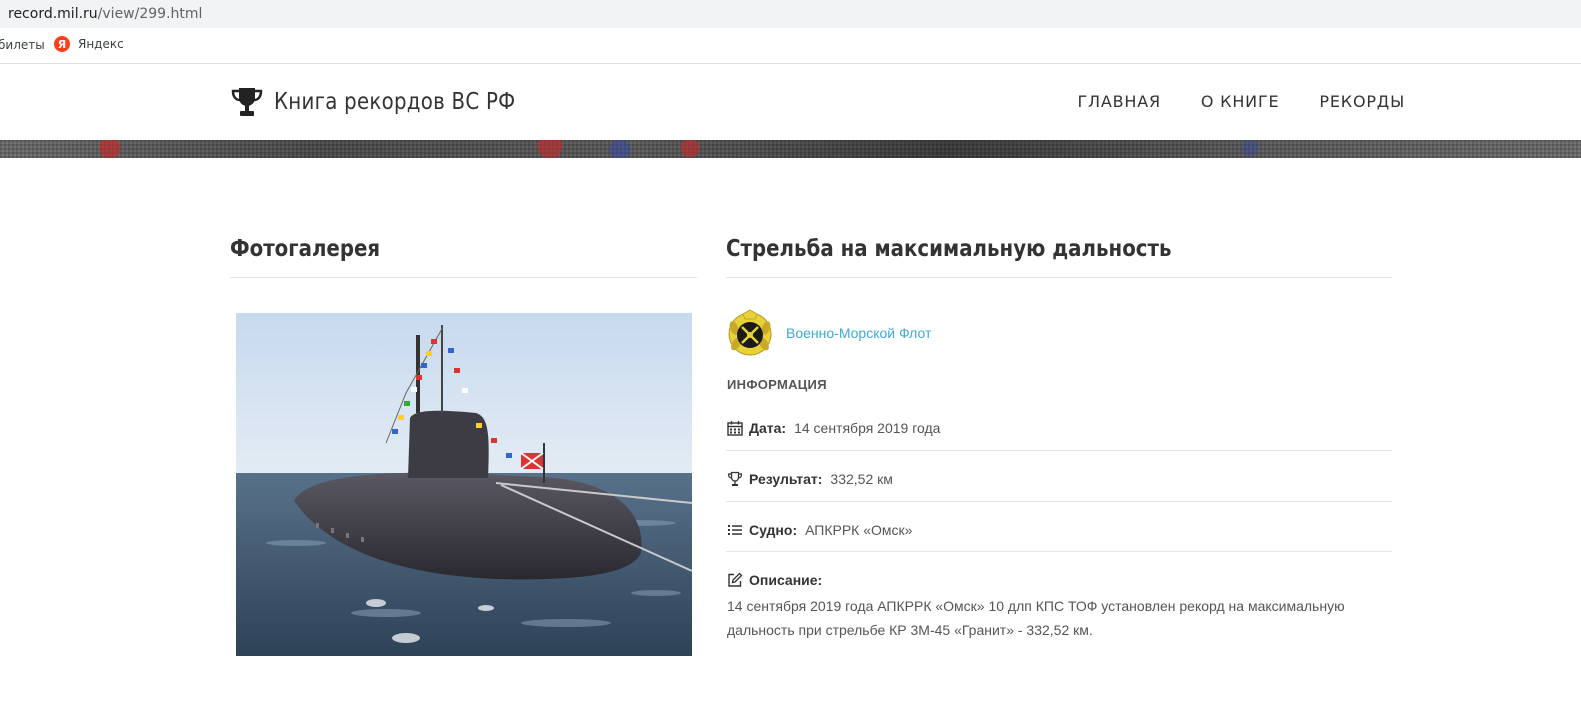 The image size is (1581, 720). Describe the element at coordinates (1362, 101) in the screenshot. I see `nav-records: РЕКОРДЫ` at that location.